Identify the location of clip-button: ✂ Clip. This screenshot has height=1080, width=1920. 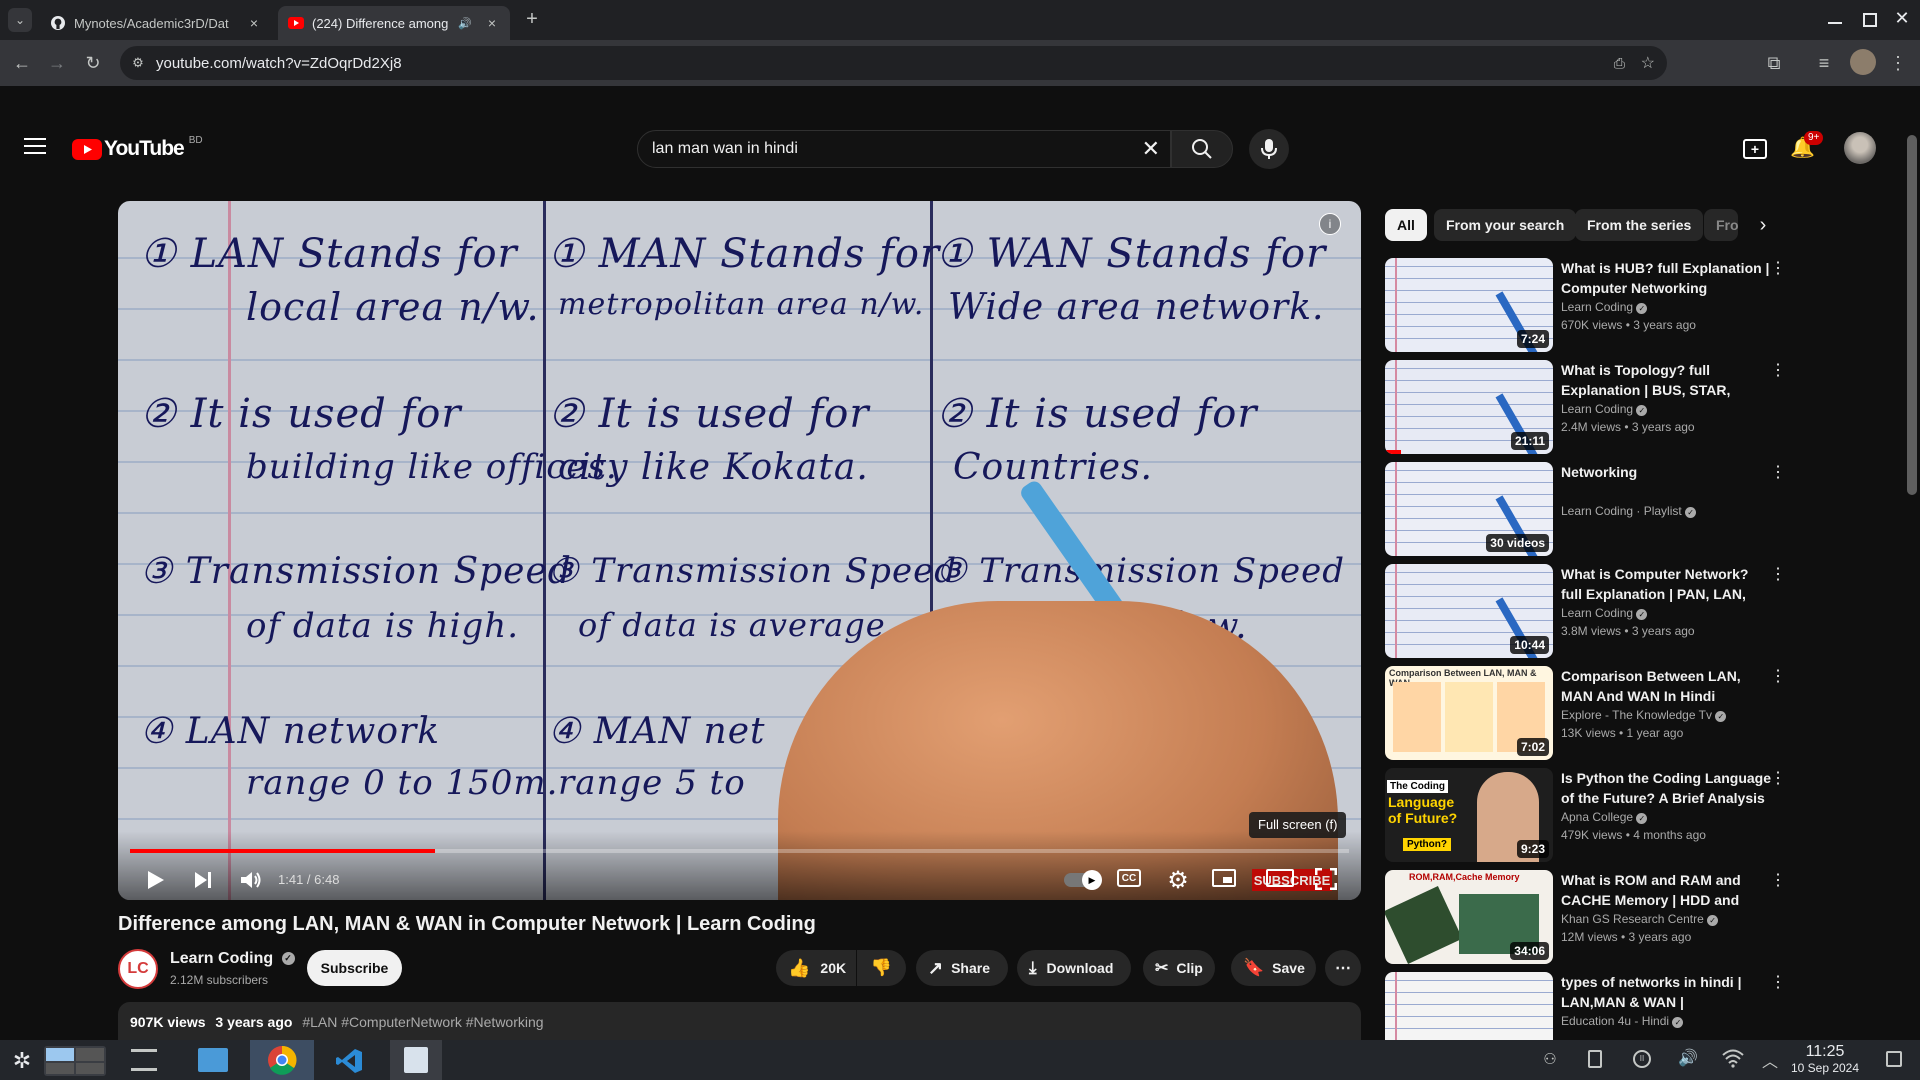
(1179, 968).